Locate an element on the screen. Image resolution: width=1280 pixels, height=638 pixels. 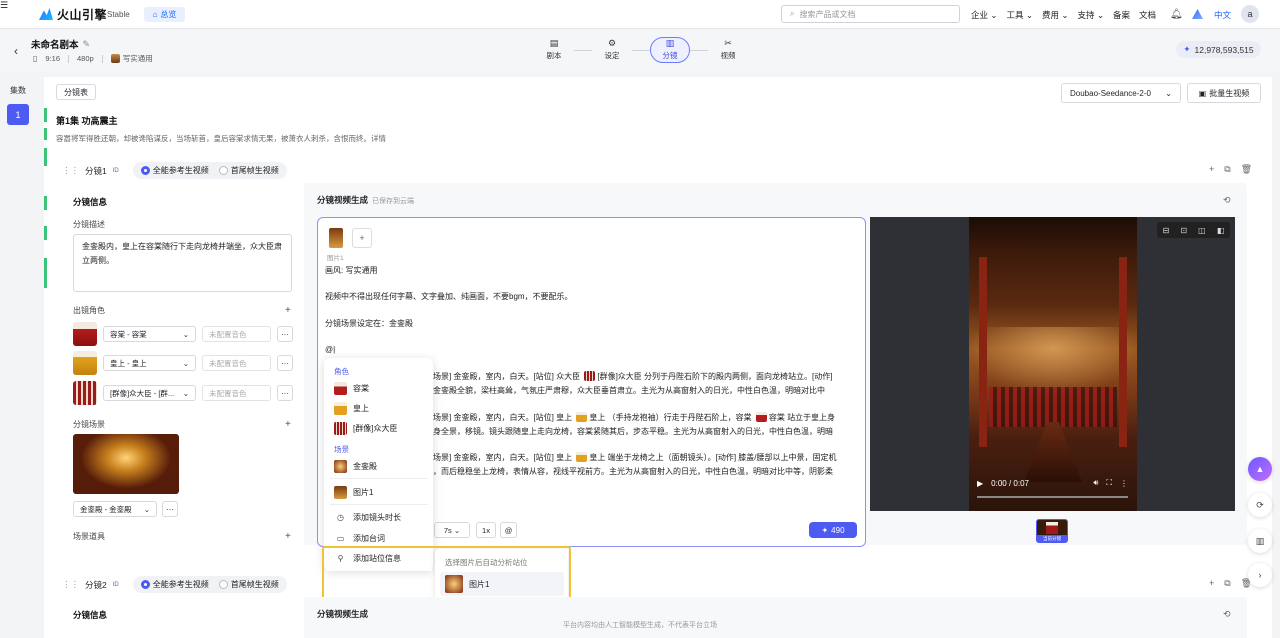
edit-icon: ✎ is located at coordinates (87, 44).